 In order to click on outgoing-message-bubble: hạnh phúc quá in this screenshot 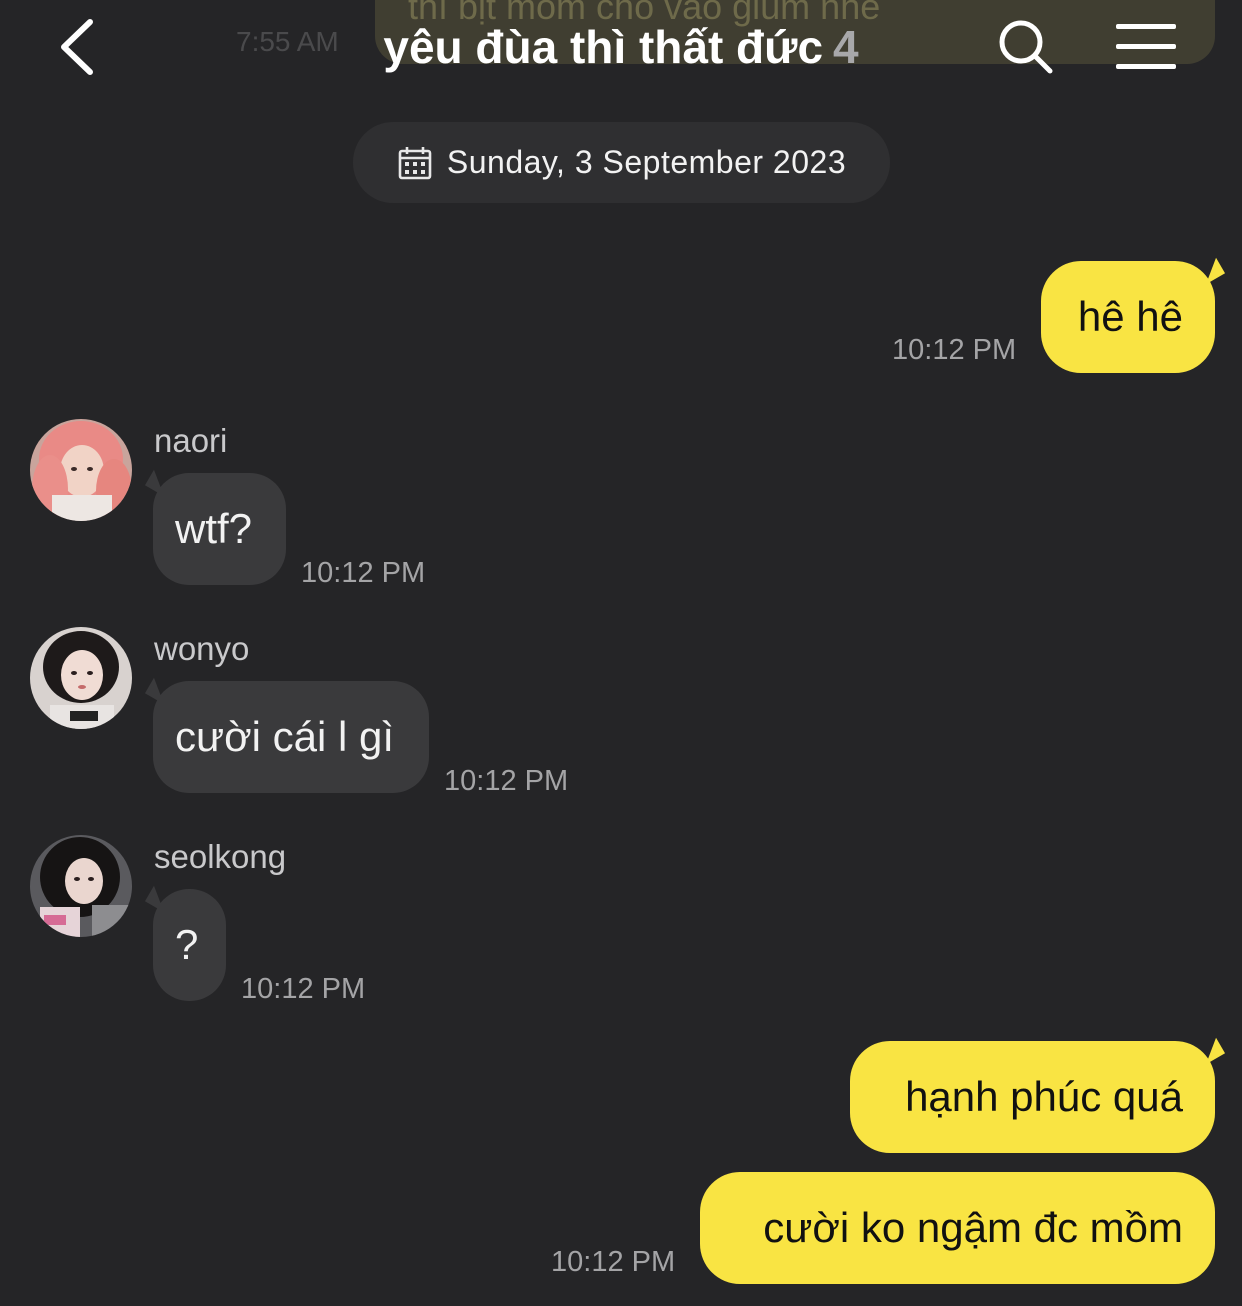, I will do `click(1032, 1097)`.